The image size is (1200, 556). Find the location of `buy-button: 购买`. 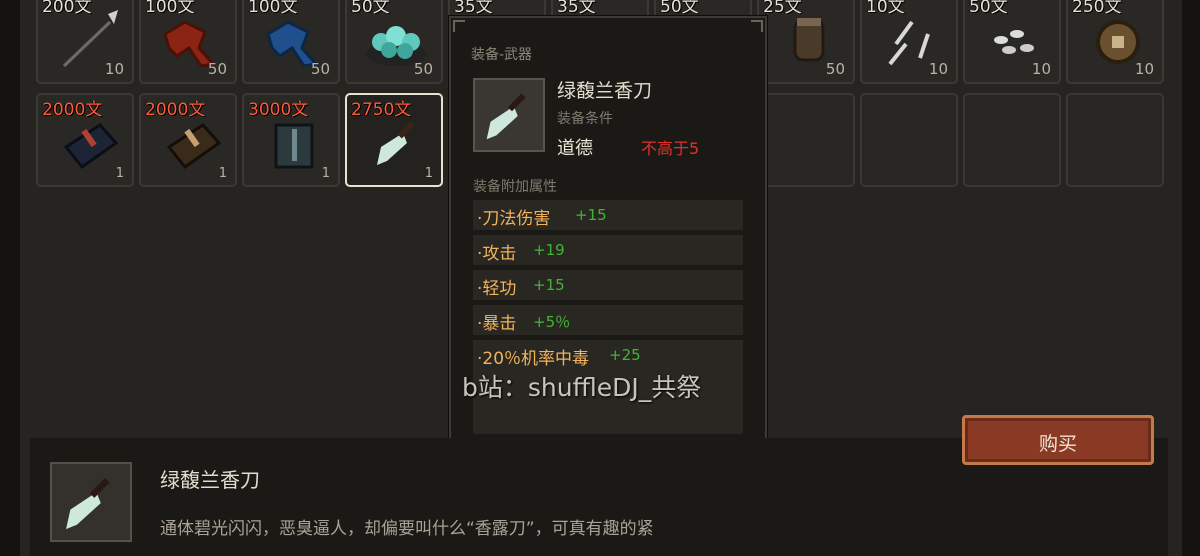

buy-button: 购买 is located at coordinates (1058, 440).